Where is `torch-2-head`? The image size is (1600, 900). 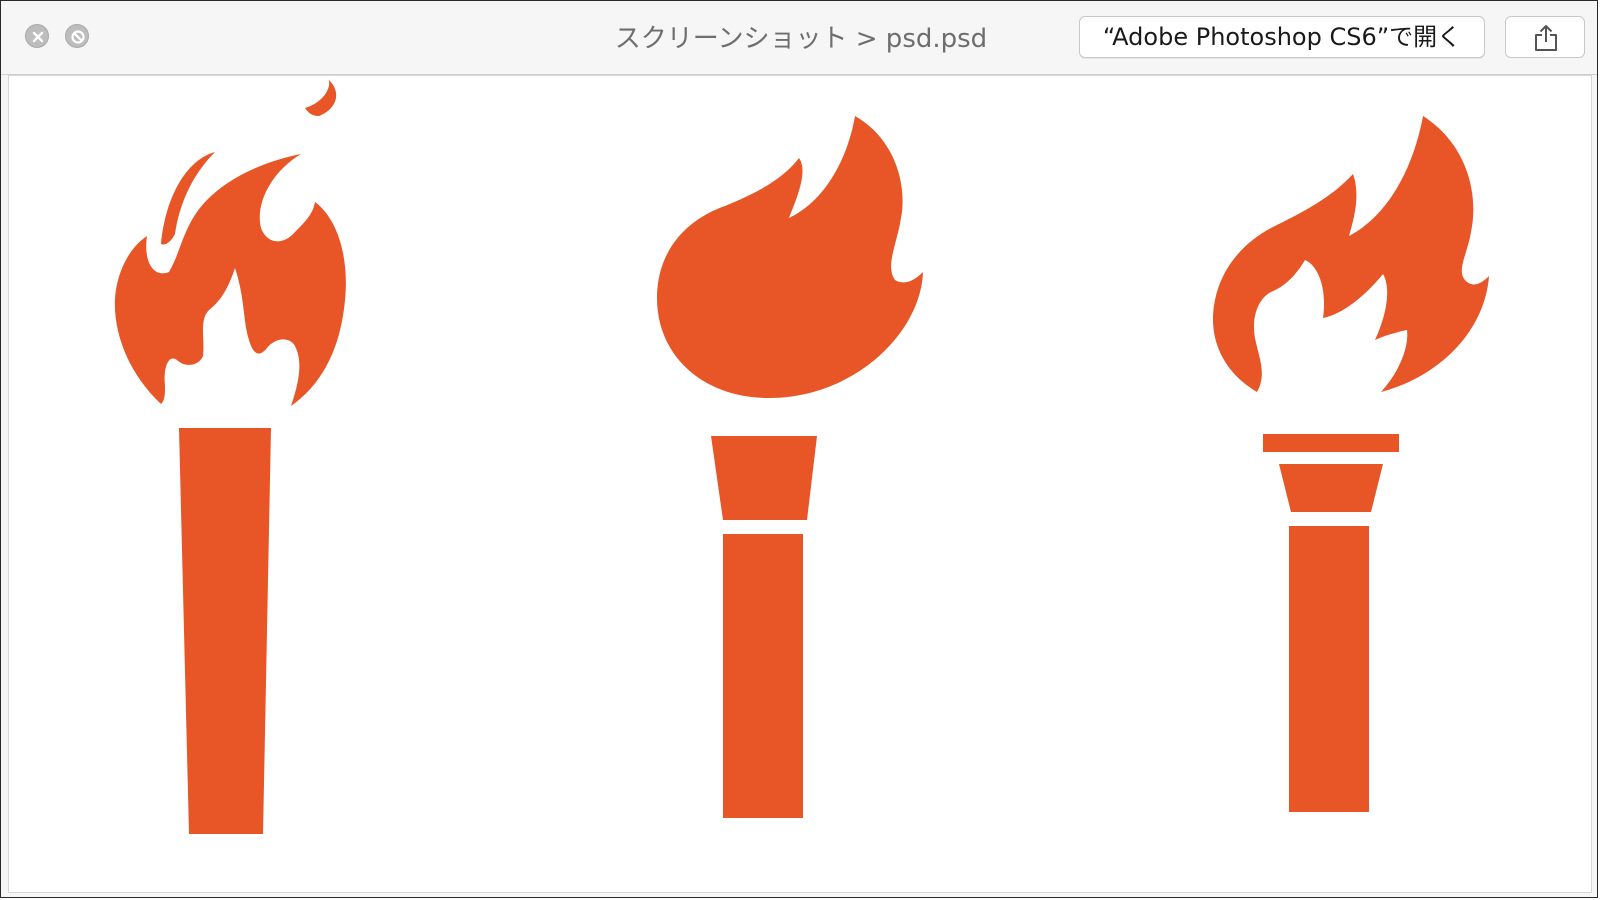
torch-2-head is located at coordinates (764, 478).